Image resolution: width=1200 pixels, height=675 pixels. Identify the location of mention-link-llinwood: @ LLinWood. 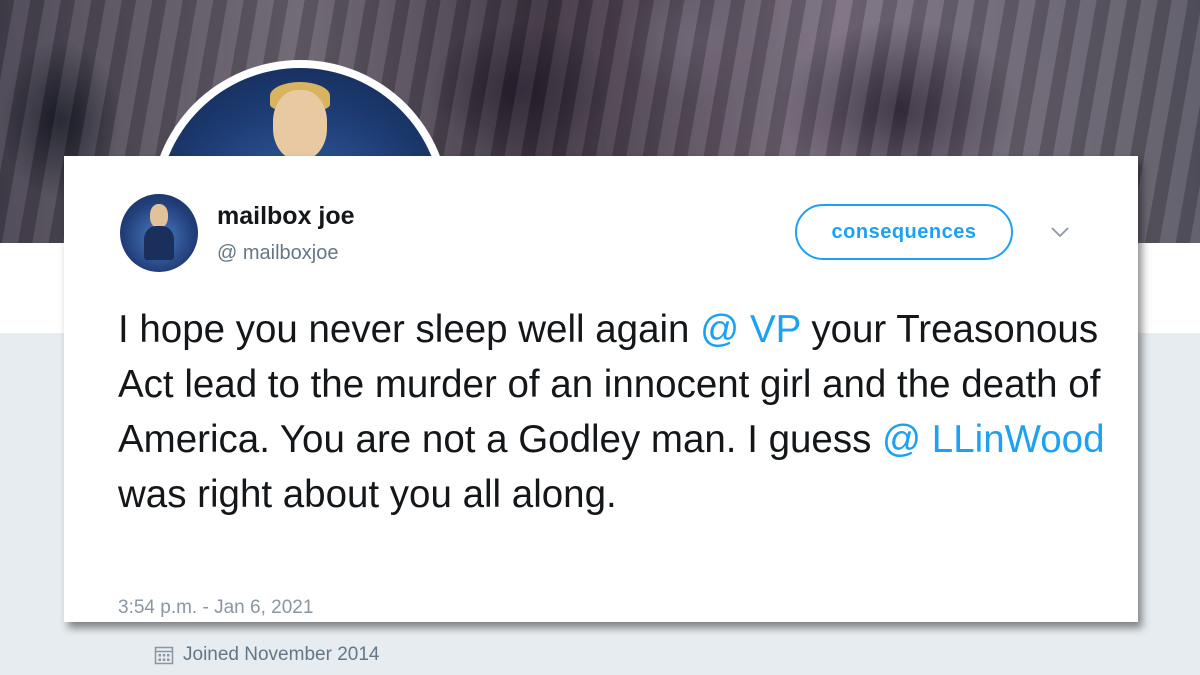
(993, 439).